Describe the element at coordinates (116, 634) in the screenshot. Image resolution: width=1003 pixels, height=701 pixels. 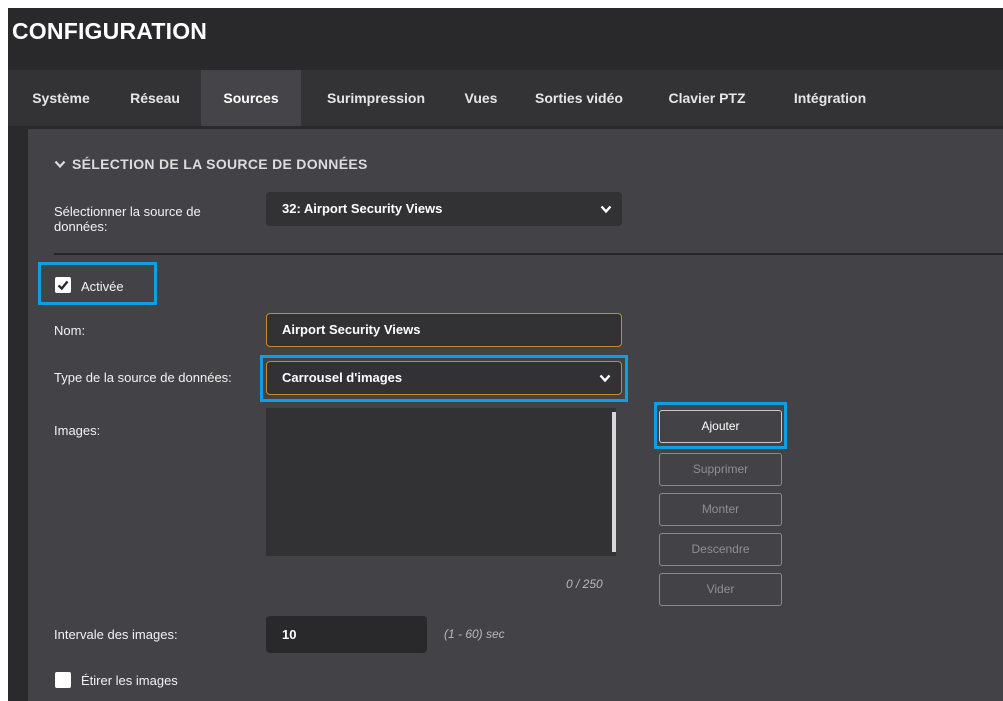
I see `interval-label: Intervale des images:` at that location.